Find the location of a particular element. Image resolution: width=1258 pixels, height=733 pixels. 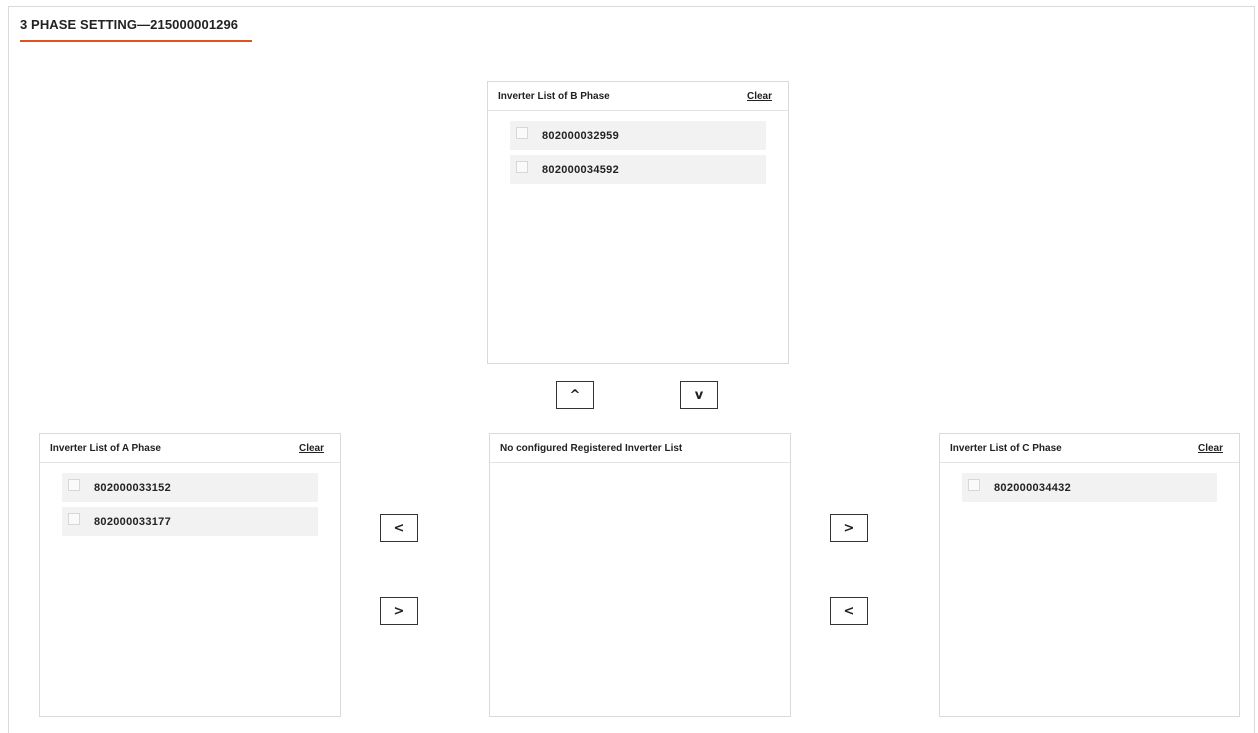

b-phase-clear-link: Clear is located at coordinates (759, 96).